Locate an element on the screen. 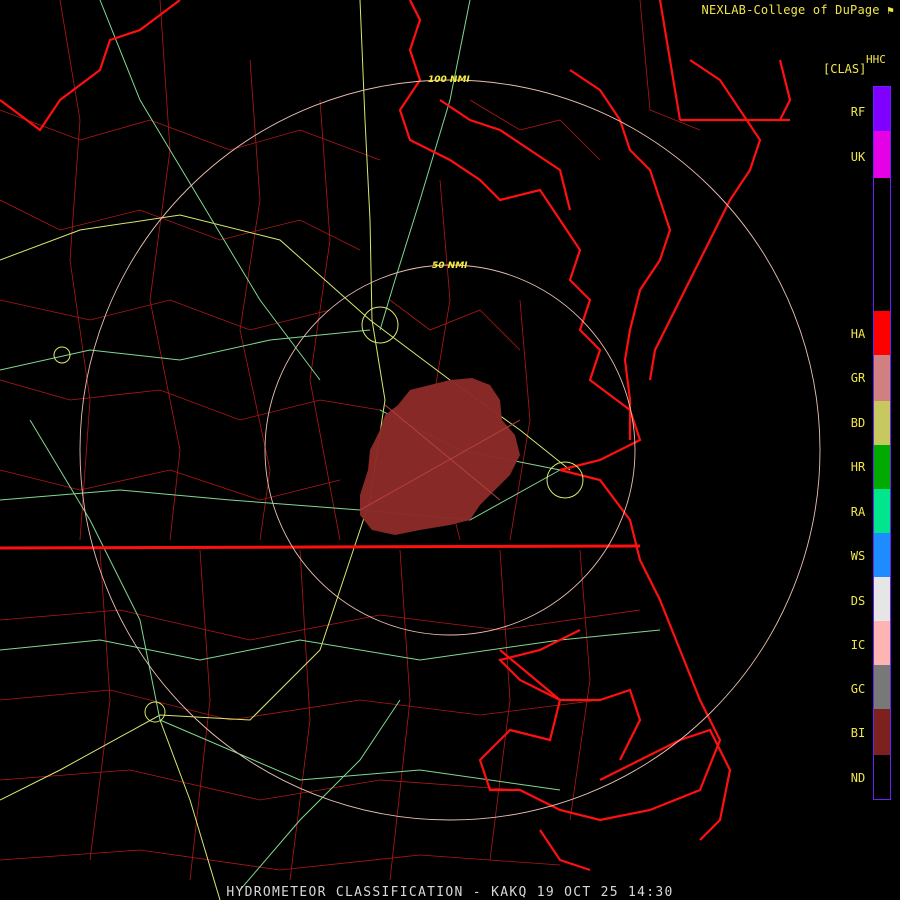 This screenshot has width=900, height=900. swatch-ws is located at coordinates (882, 555).